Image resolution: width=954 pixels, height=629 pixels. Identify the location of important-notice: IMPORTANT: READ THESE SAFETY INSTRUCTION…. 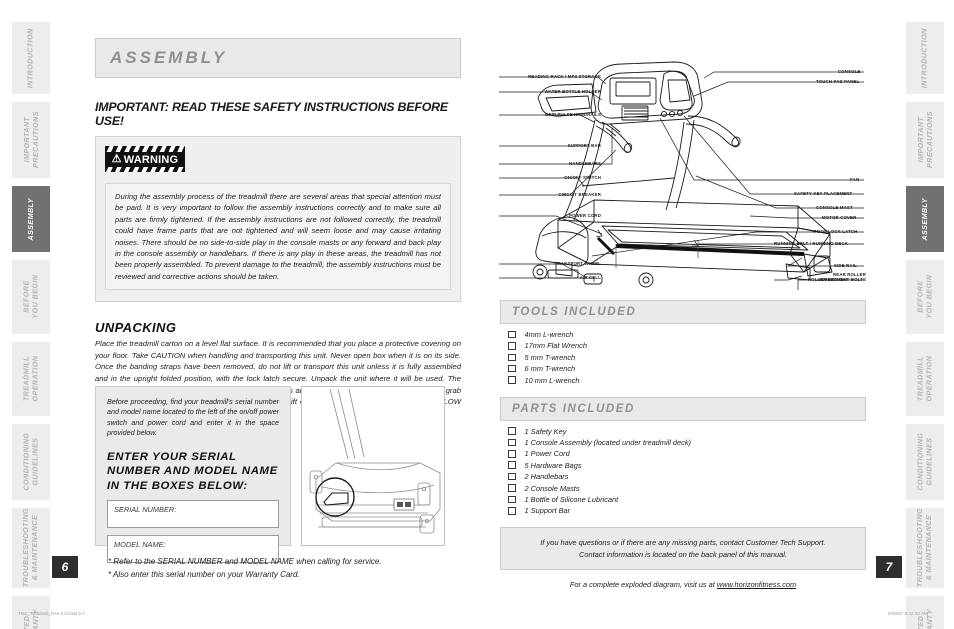
(271, 114).